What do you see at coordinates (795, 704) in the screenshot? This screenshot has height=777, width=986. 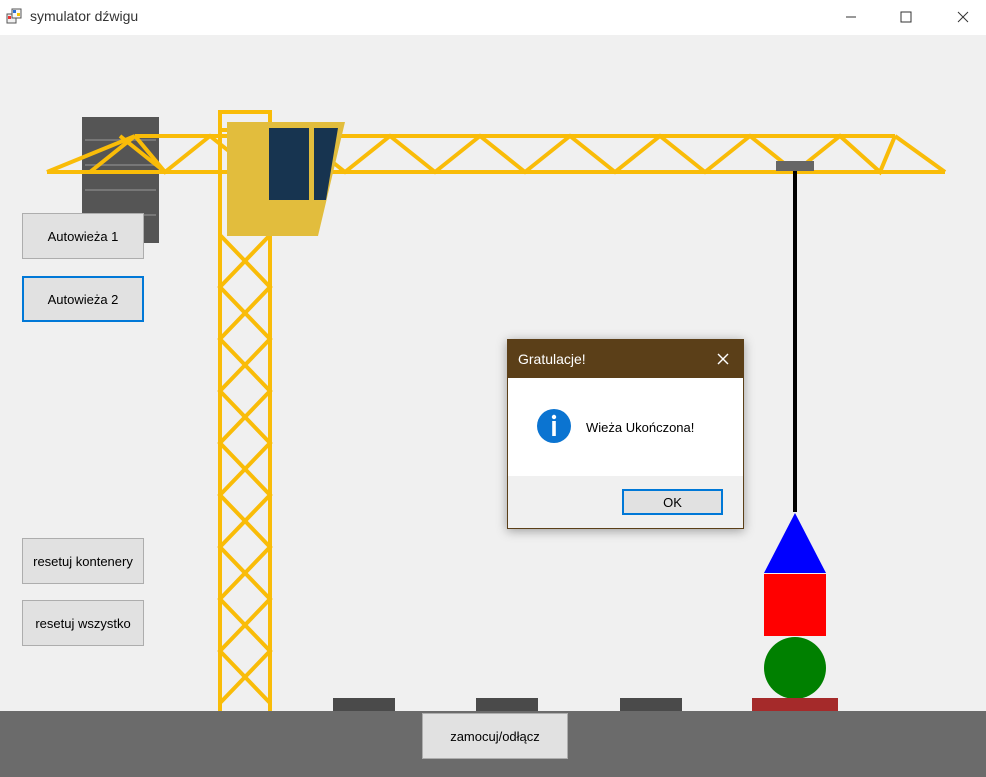 I see `base-platform` at bounding box center [795, 704].